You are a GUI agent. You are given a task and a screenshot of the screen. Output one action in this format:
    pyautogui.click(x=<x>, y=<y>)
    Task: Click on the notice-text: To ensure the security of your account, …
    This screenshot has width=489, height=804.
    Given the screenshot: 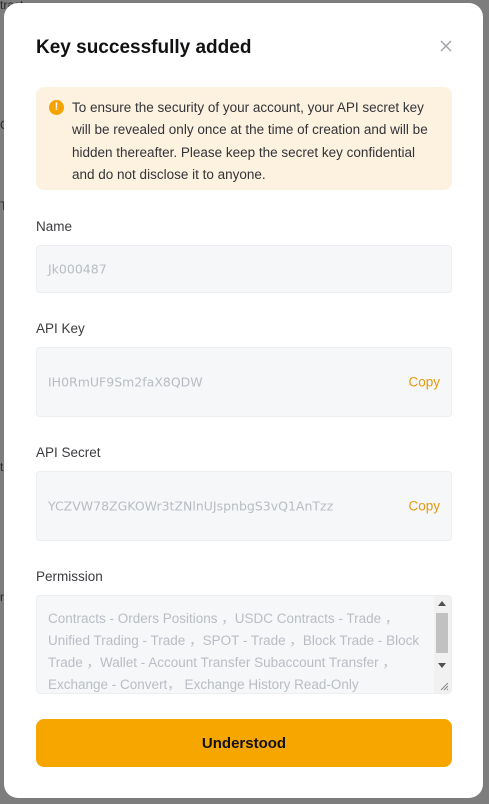 What is the action you would take?
    pyautogui.click(x=250, y=141)
    